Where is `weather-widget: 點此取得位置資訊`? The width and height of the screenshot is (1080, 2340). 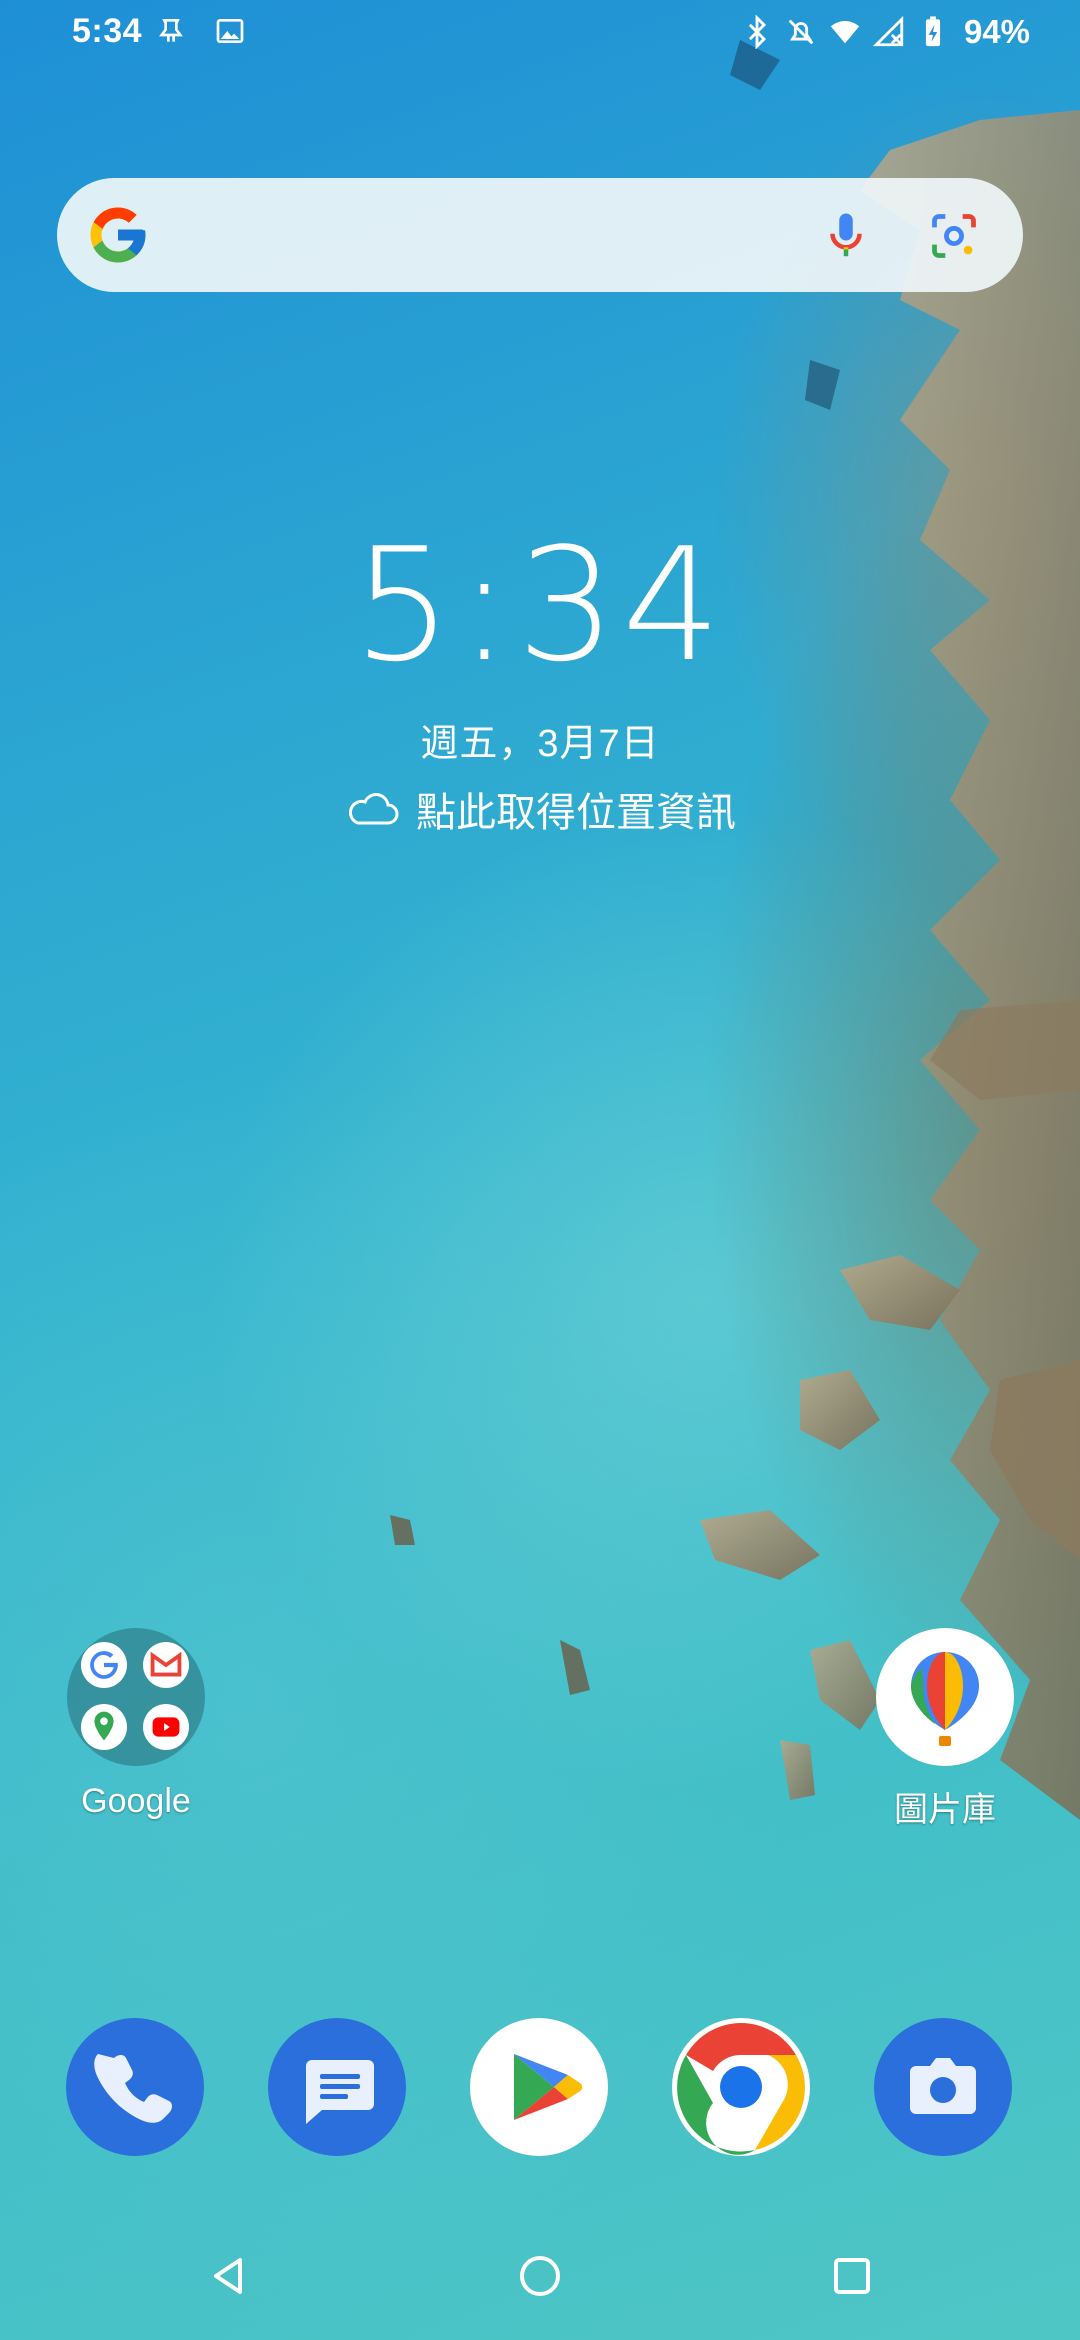 weather-widget: 點此取得位置資訊 is located at coordinates (540, 809).